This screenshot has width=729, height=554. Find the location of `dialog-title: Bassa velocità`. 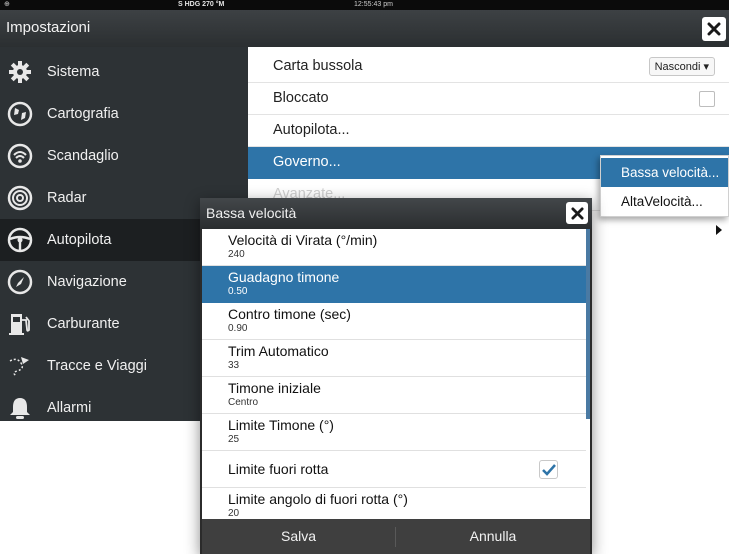

dialog-title: Bassa velocità is located at coordinates (251, 213).